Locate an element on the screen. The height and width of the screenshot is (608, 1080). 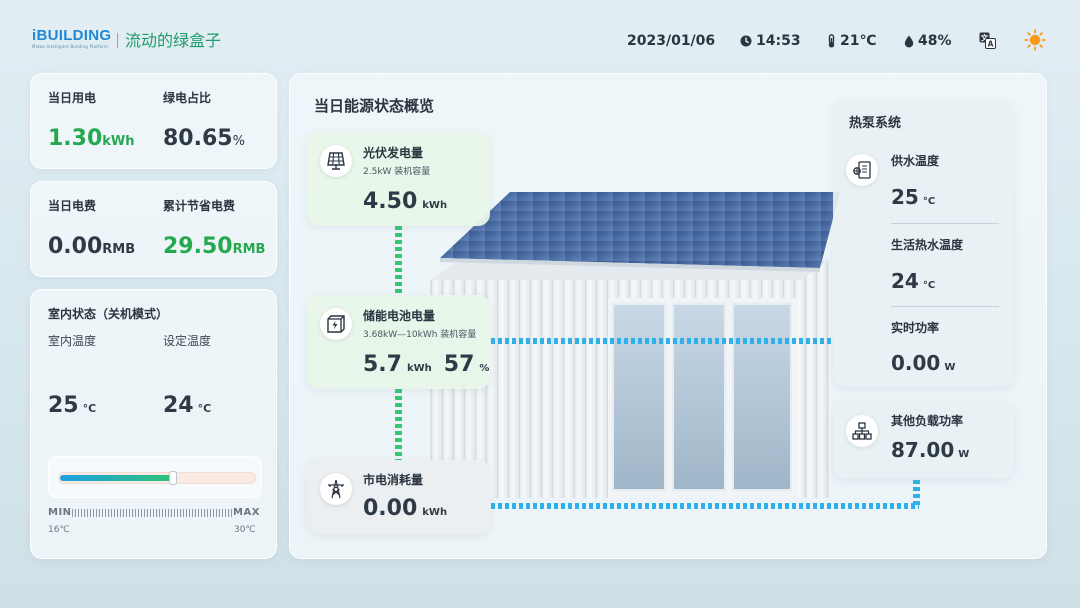
battery-value: 5.7 kWh 57% is located at coordinates (426, 367).